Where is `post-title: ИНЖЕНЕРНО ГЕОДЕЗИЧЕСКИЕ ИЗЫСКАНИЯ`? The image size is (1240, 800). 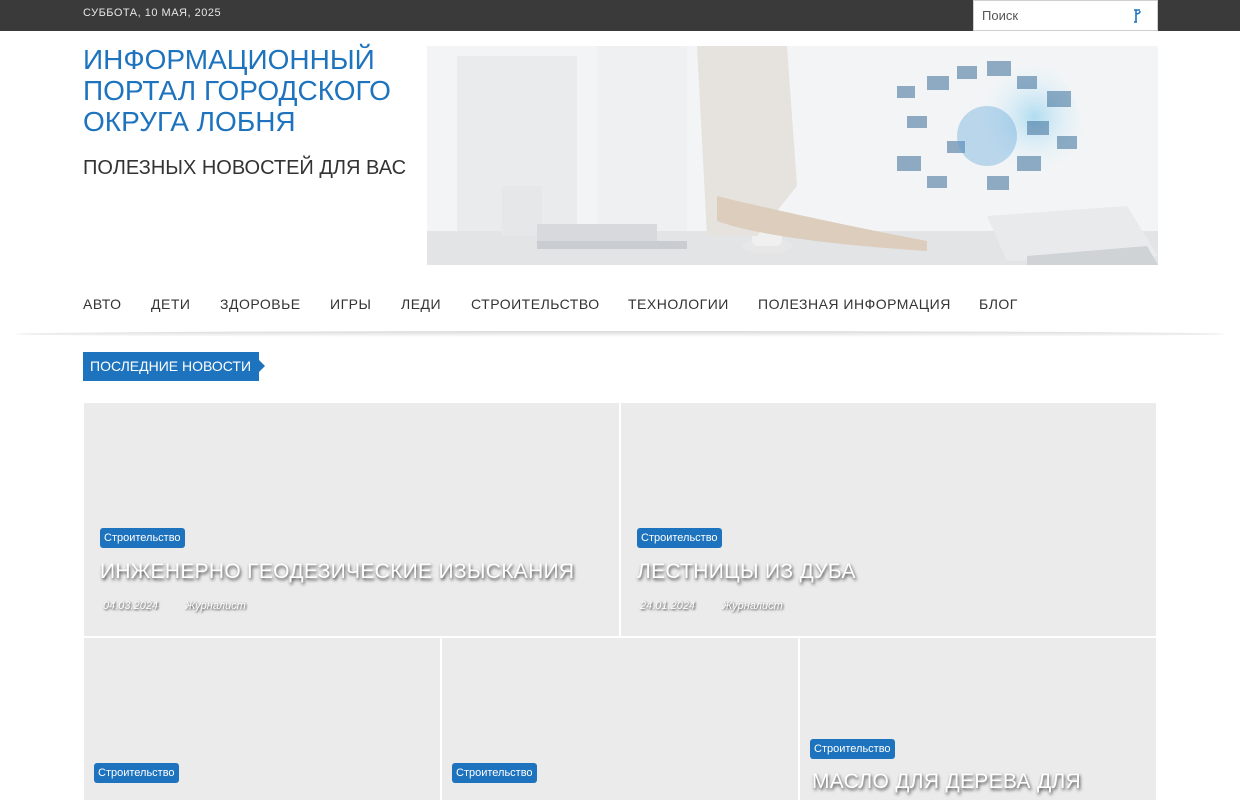
post-title: ИНЖЕНЕРНО ГЕОДЕЗИЧЕСКИЕ ИЗЫСКАНИЯ is located at coordinates (337, 572).